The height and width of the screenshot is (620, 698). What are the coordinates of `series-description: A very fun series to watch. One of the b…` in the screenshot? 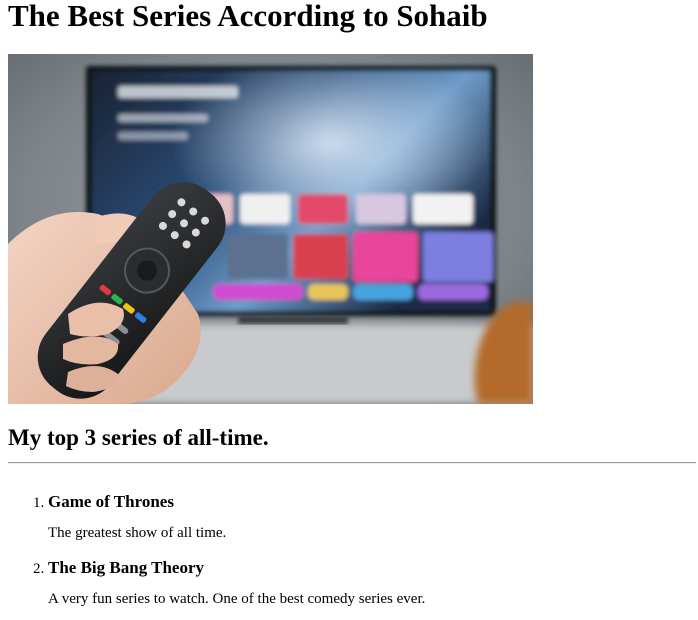 It's located at (237, 599).